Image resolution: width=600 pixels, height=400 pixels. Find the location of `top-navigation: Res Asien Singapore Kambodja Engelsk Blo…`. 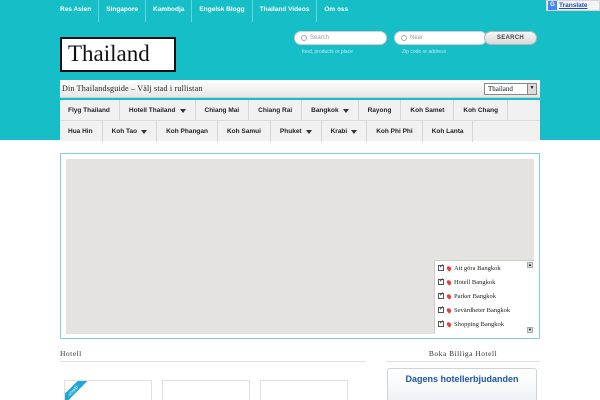

top-navigation: Res Asien Singapore Kambodja Engelsk Blo… is located at coordinates (207, 11).